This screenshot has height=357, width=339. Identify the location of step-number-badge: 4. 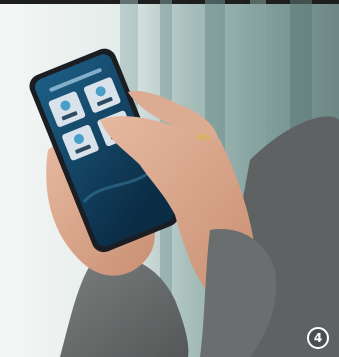
(318, 338).